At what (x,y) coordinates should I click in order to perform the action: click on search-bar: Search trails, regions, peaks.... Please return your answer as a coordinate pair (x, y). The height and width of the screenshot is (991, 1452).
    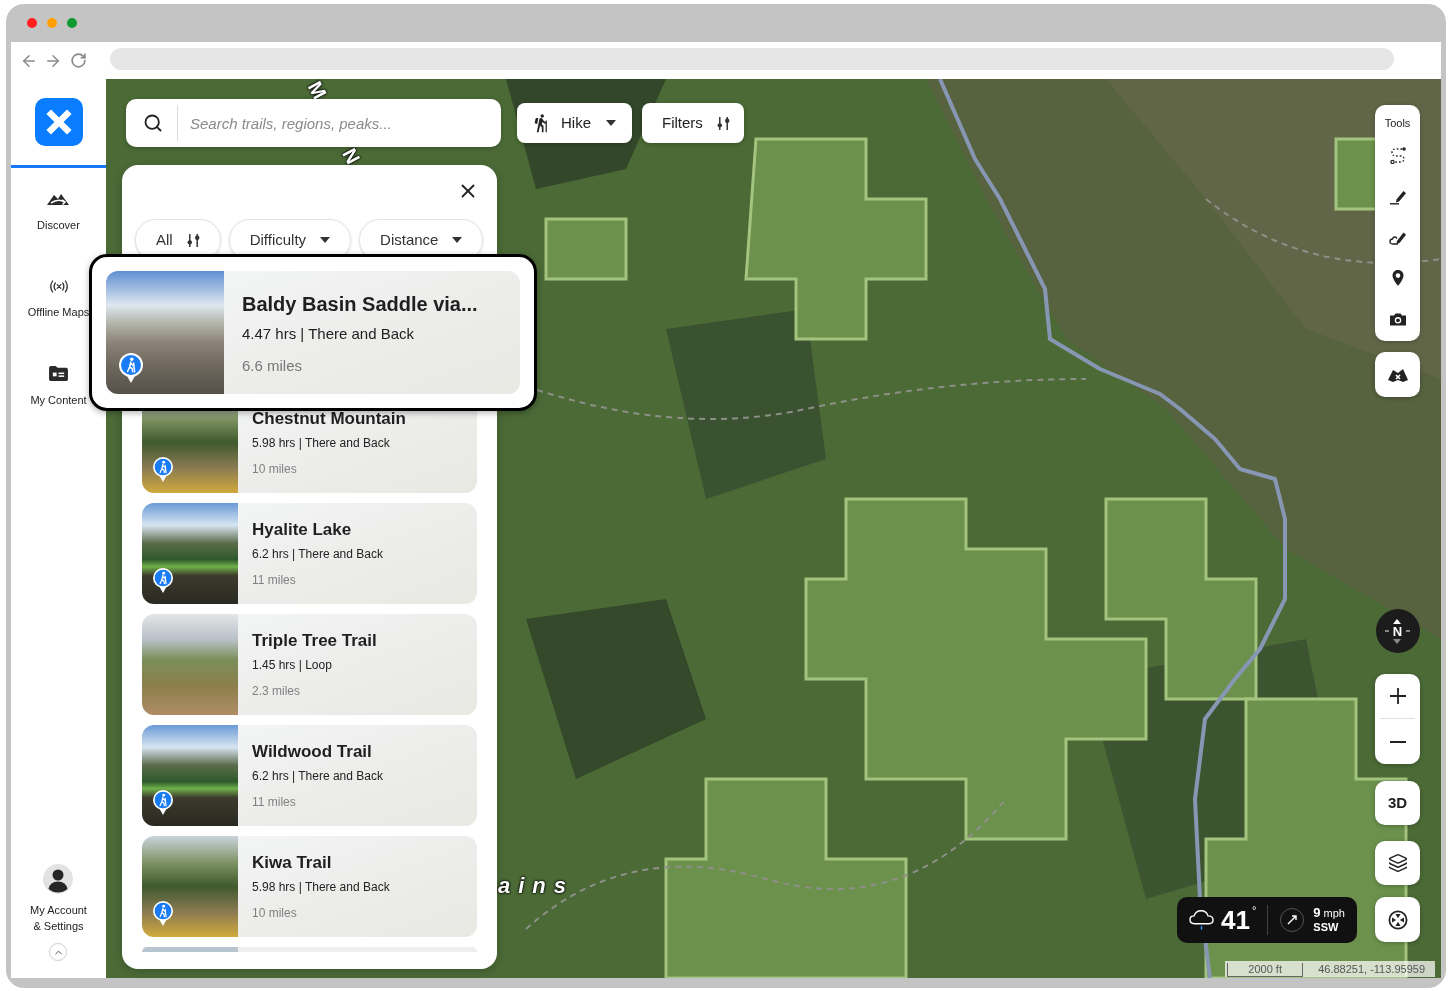
    Looking at the image, I should click on (313, 123).